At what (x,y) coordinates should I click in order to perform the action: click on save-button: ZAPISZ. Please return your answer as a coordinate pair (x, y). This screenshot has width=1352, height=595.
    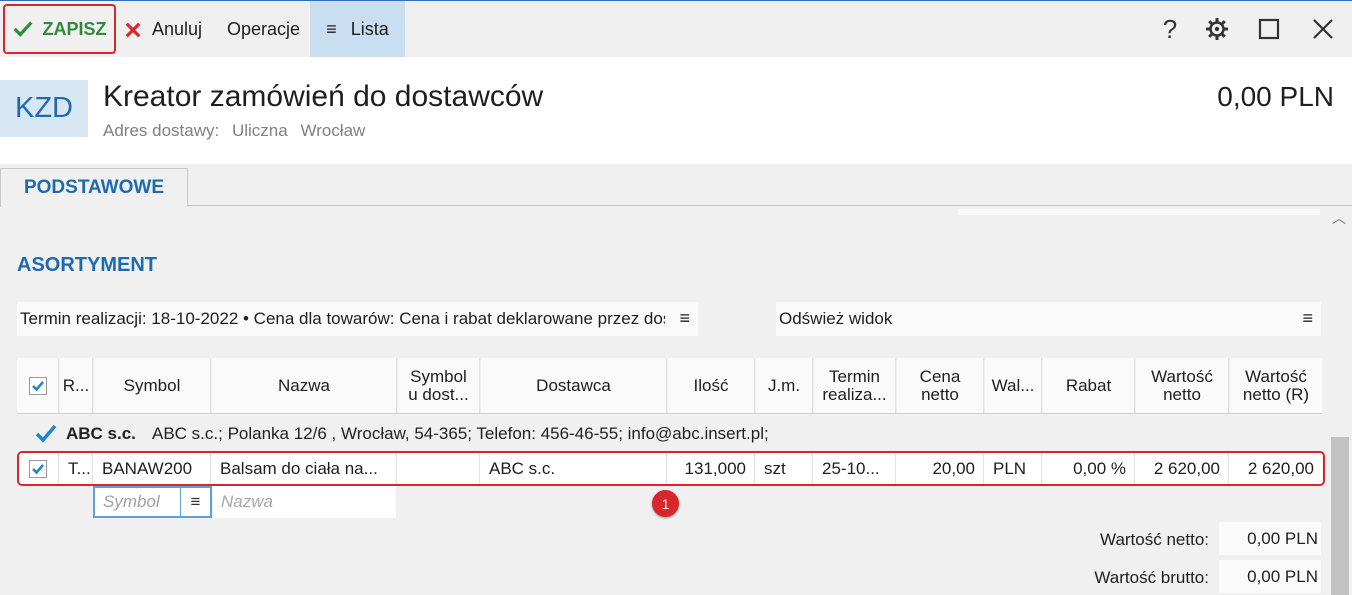
    Looking at the image, I should click on (59, 29).